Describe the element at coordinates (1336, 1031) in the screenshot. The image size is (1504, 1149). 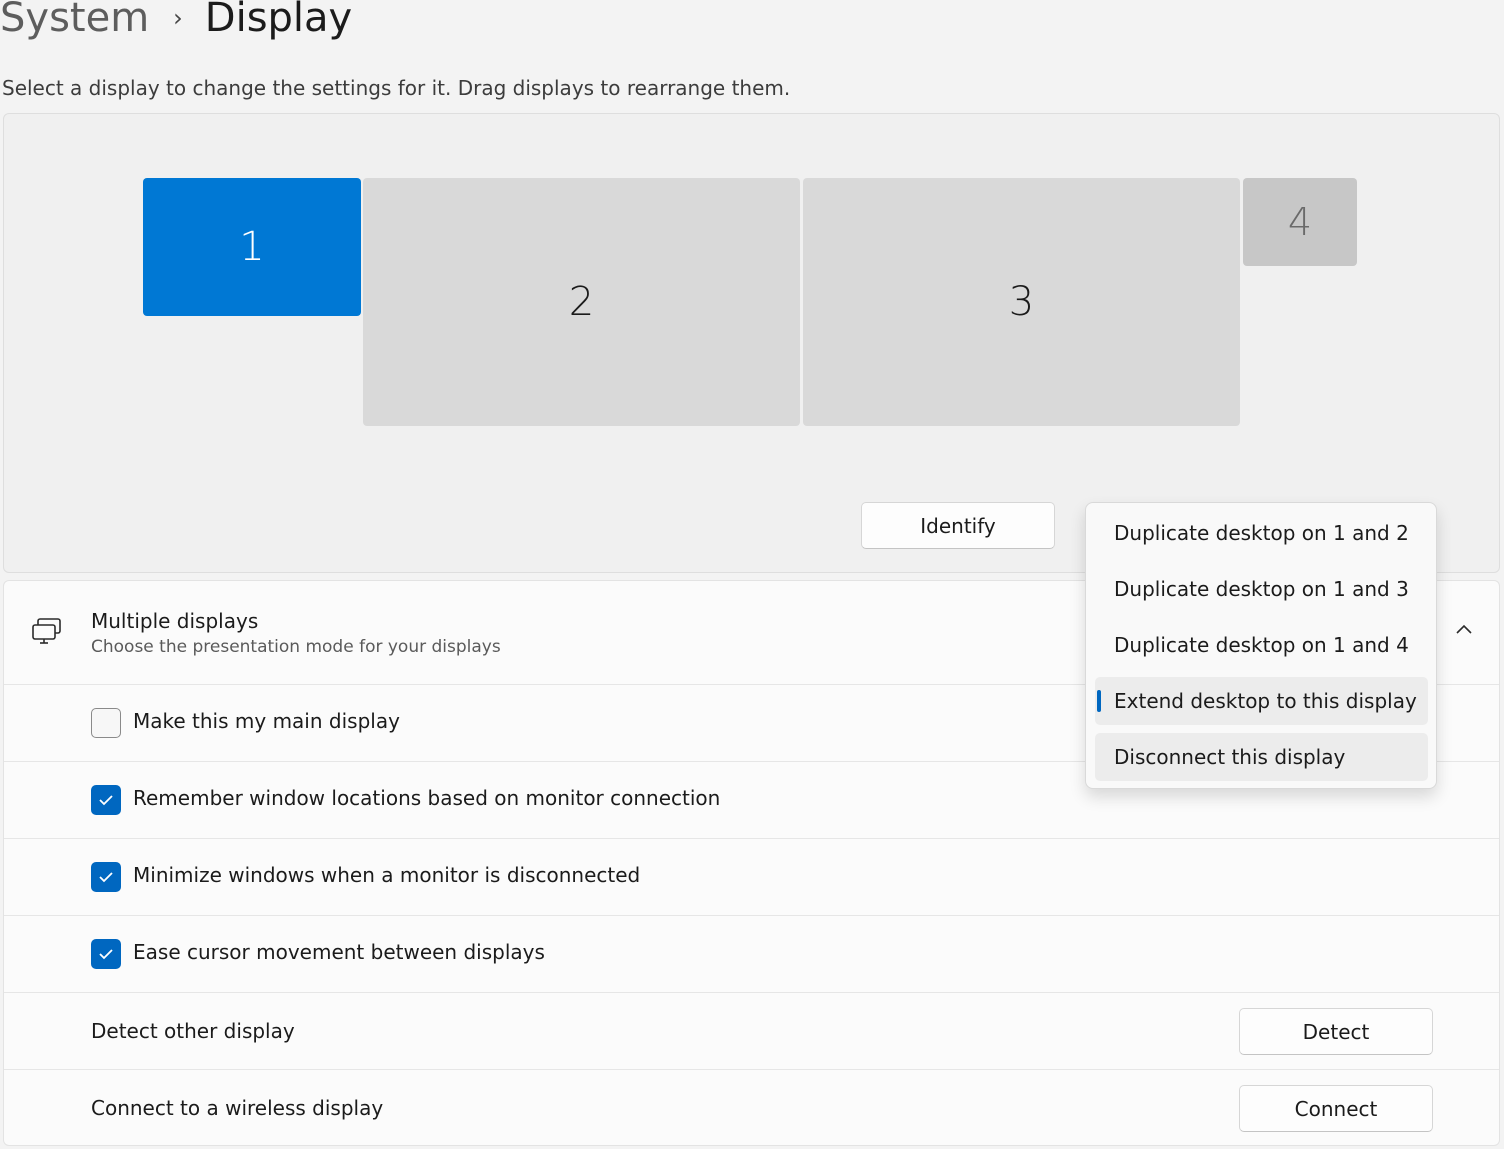
I see `detect-button: Detect` at that location.